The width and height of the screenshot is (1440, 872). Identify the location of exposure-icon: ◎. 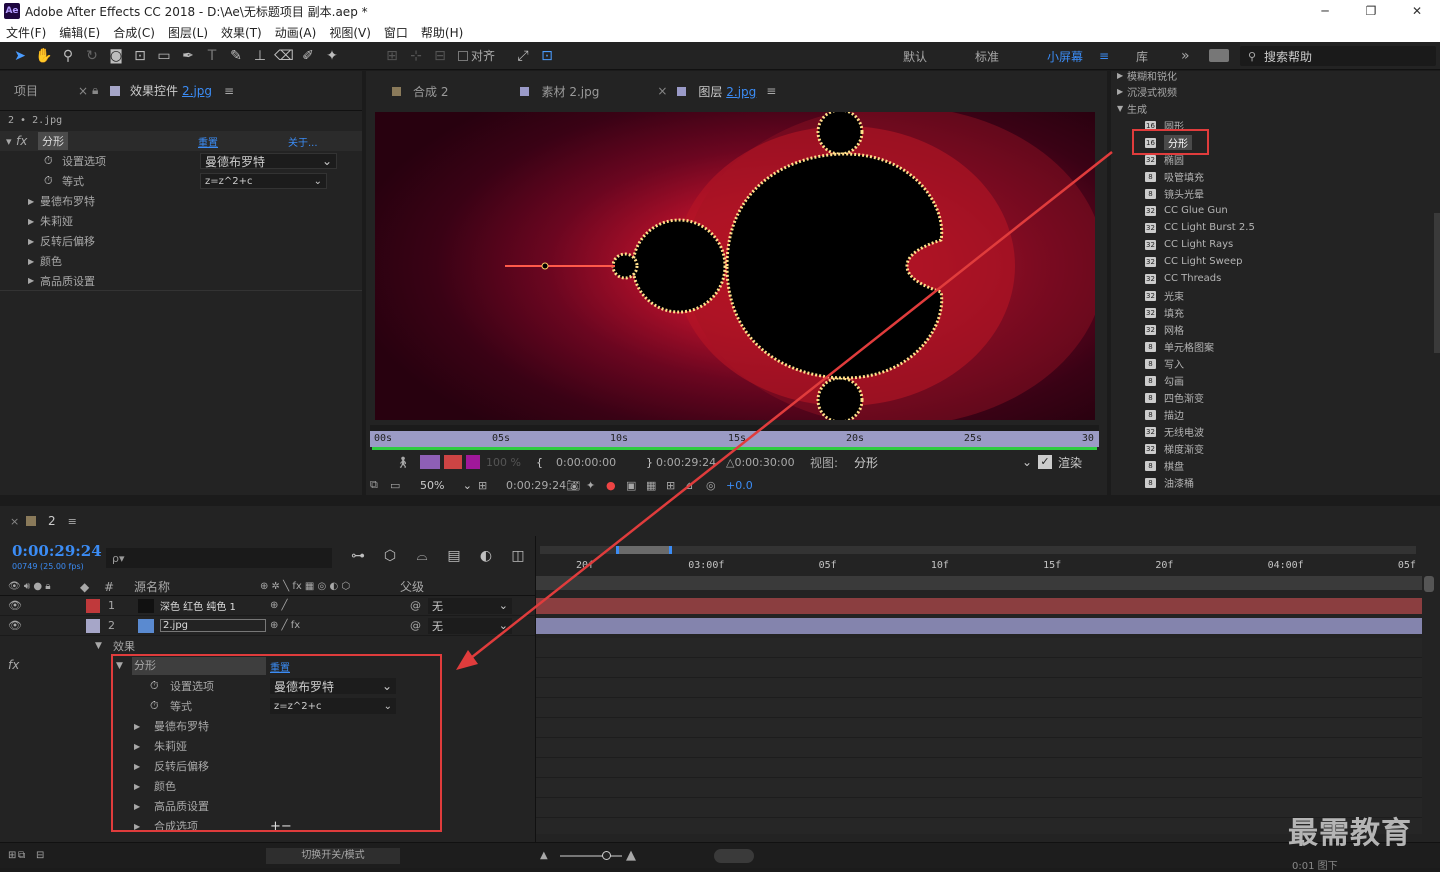
(716, 485).